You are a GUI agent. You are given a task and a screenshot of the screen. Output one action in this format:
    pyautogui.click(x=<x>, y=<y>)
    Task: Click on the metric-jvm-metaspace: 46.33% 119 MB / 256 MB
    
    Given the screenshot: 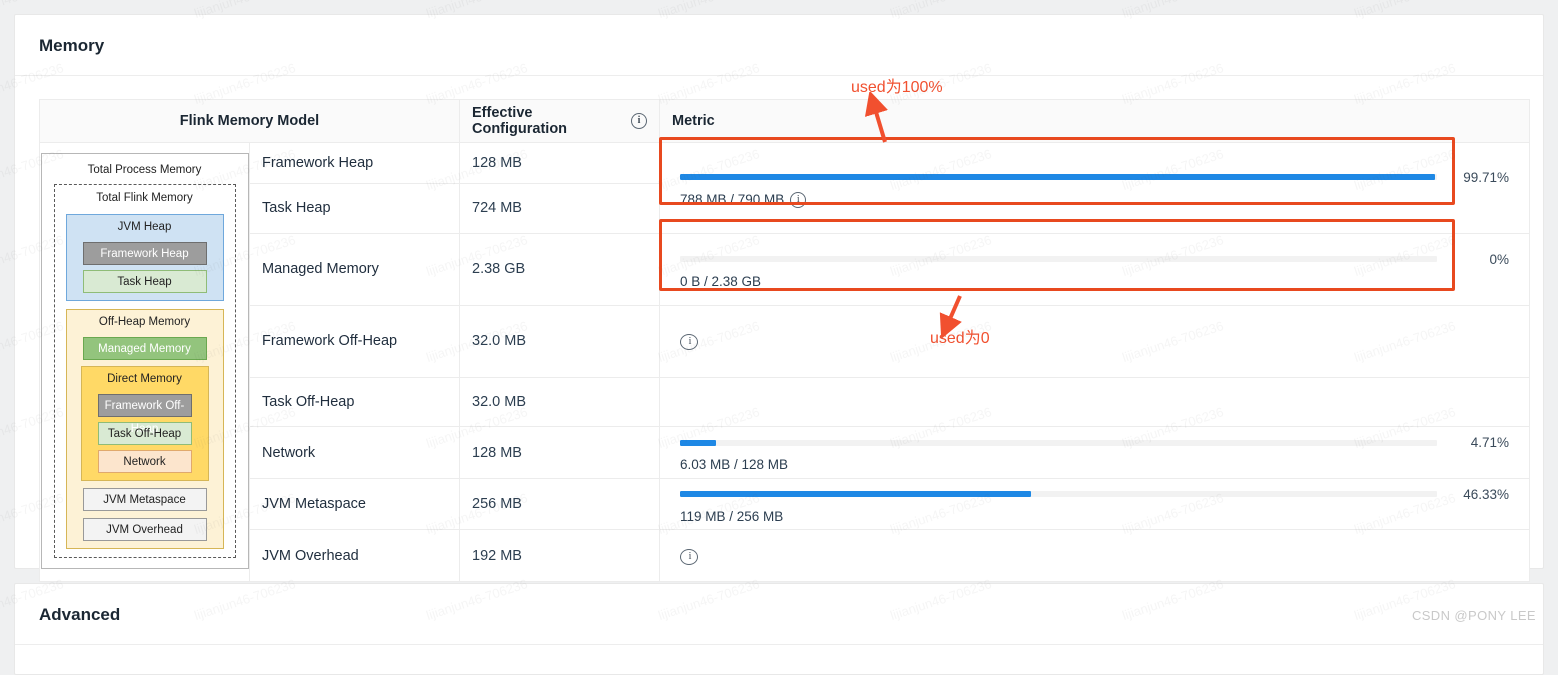 What is the action you would take?
    pyautogui.click(x=1094, y=504)
    